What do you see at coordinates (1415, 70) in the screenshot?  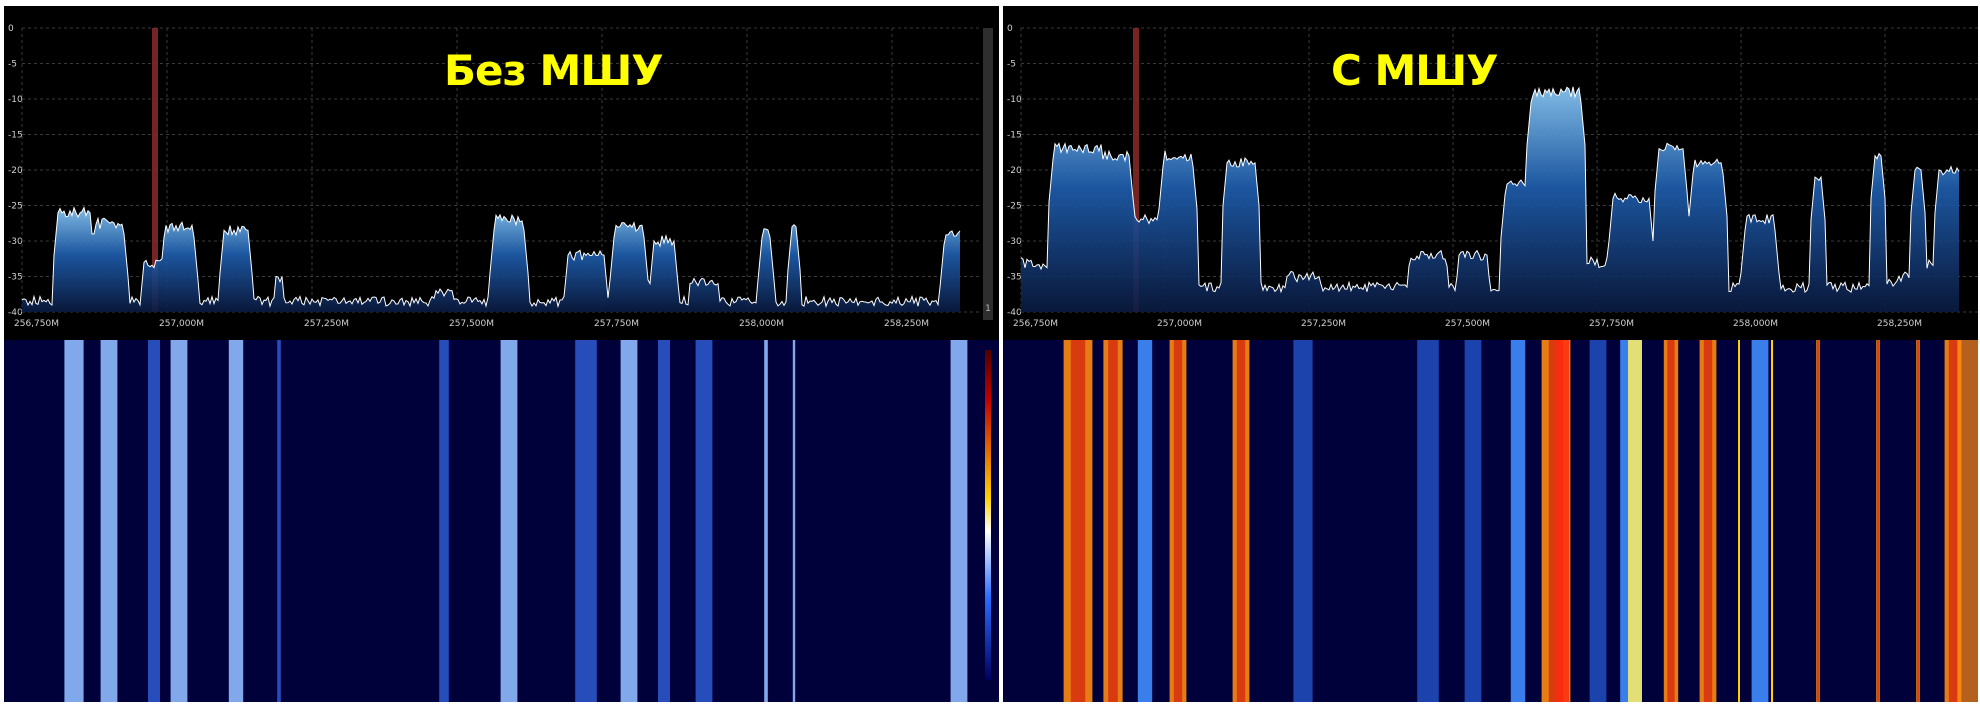 I see `caption-with-lna: С МШУ` at bounding box center [1415, 70].